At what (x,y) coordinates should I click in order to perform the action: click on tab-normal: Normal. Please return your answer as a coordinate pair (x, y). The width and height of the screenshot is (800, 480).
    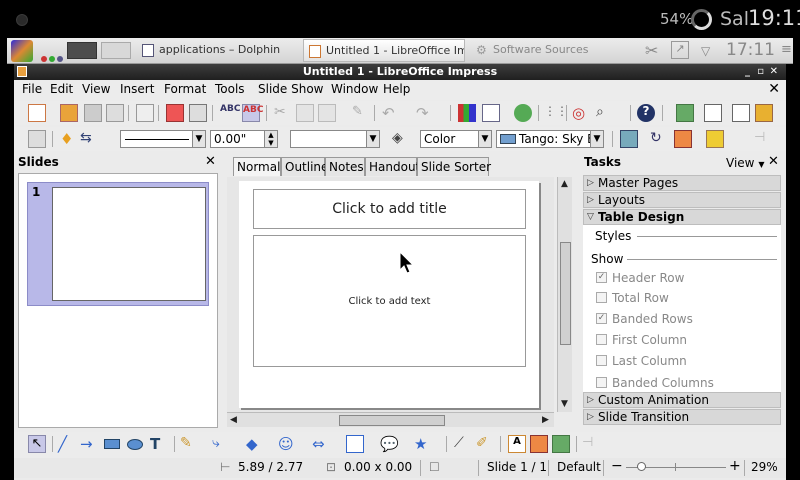
    Looking at the image, I should click on (257, 166).